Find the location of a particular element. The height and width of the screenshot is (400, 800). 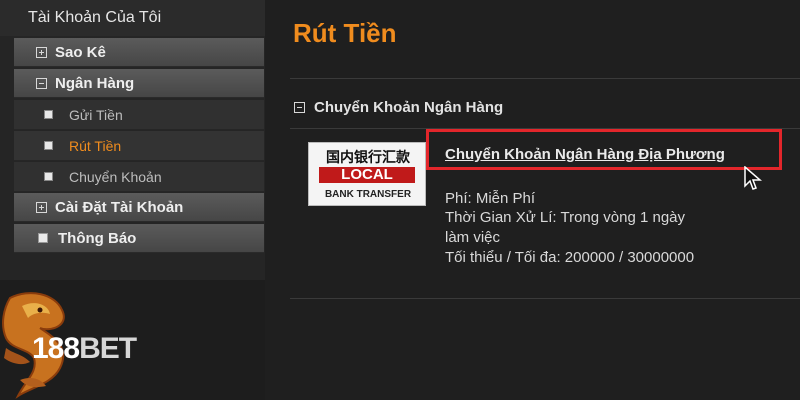

limits-text: Tối thiểu / Tối đa: 200000 / 30000000 is located at coordinates (570, 257).